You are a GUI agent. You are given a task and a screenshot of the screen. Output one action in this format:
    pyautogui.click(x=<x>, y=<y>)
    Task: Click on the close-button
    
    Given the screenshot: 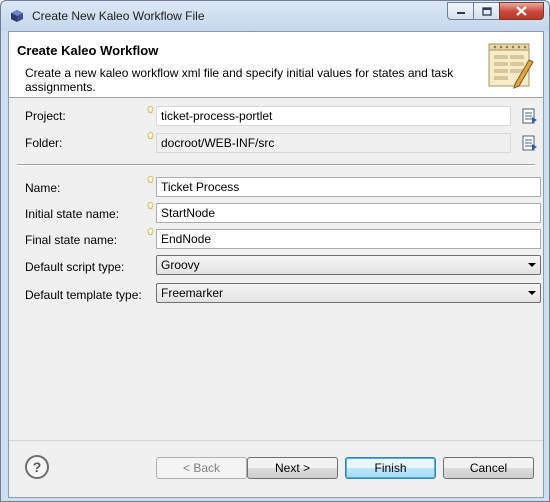 What is the action you would take?
    pyautogui.click(x=521, y=11)
    